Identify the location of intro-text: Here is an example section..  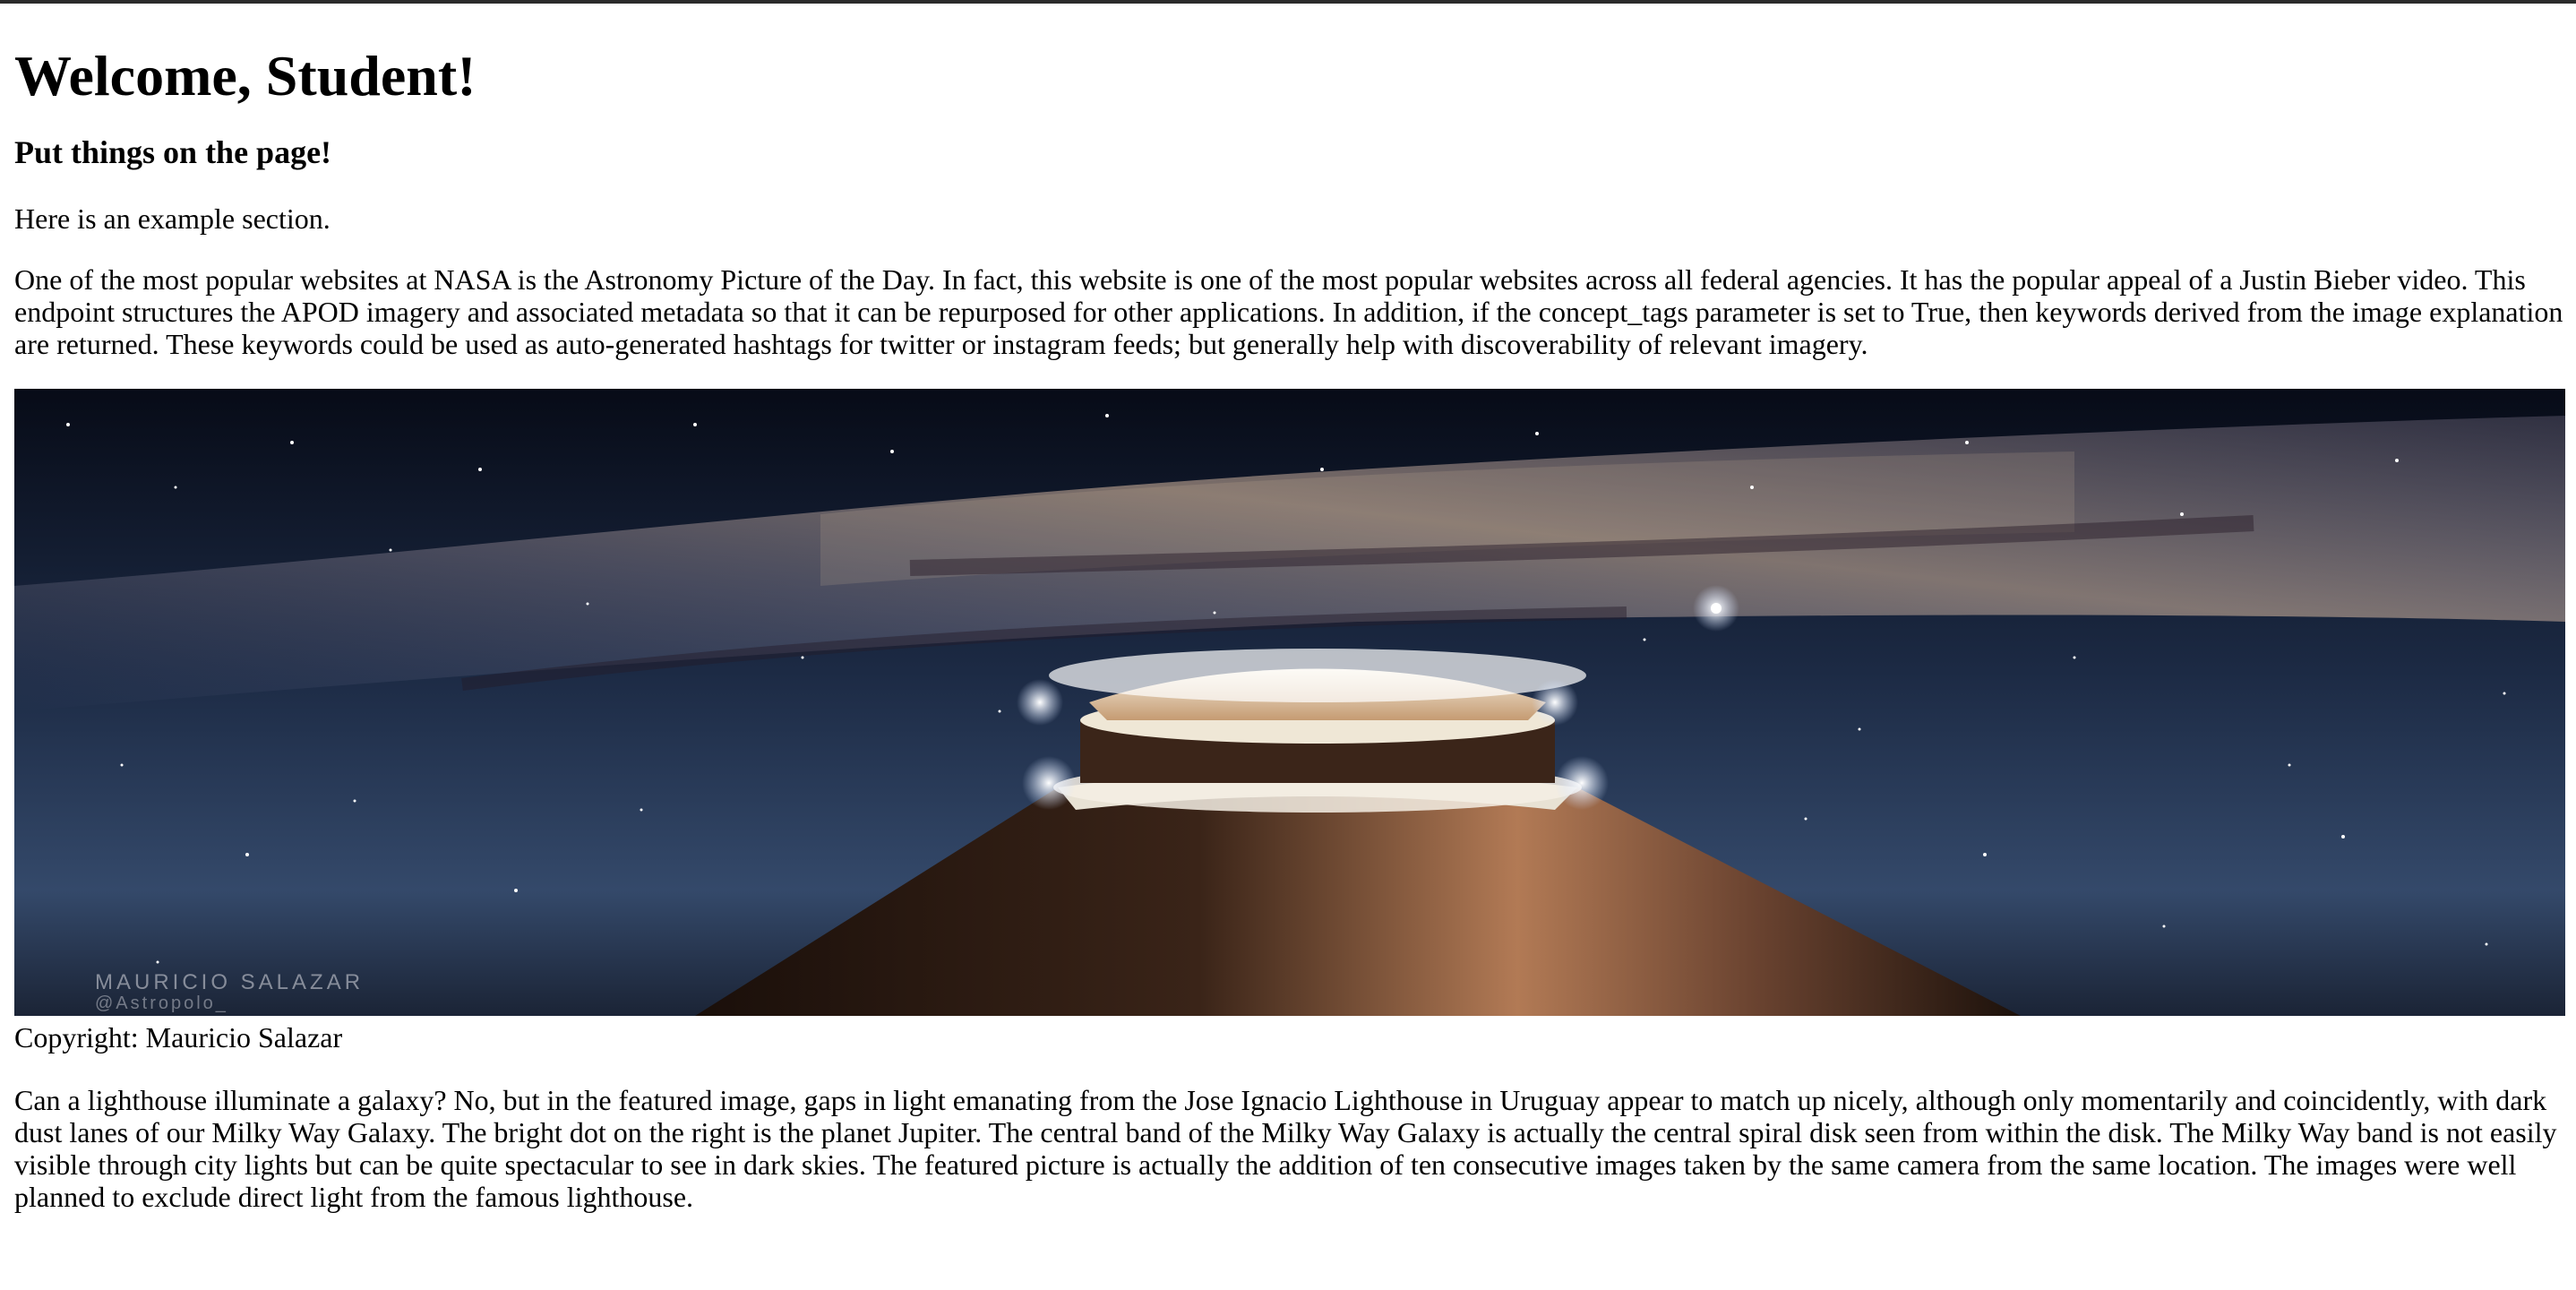
(172, 218).